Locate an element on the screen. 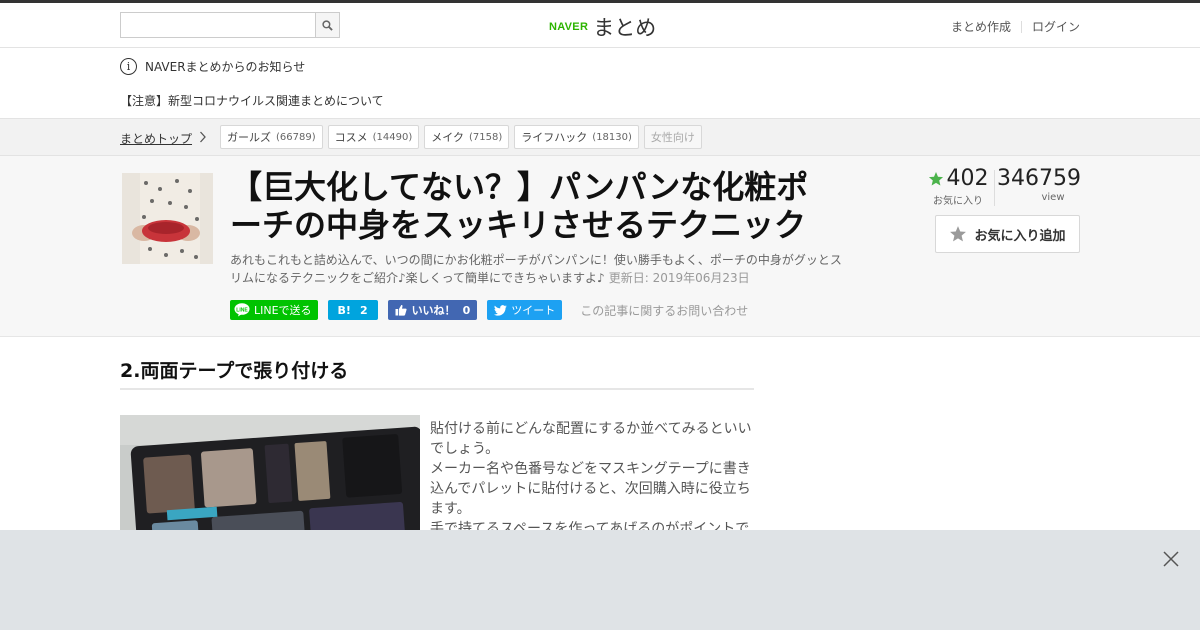 This screenshot has height=630, width=1200. login-link: ログイン is located at coordinates (1056, 26).